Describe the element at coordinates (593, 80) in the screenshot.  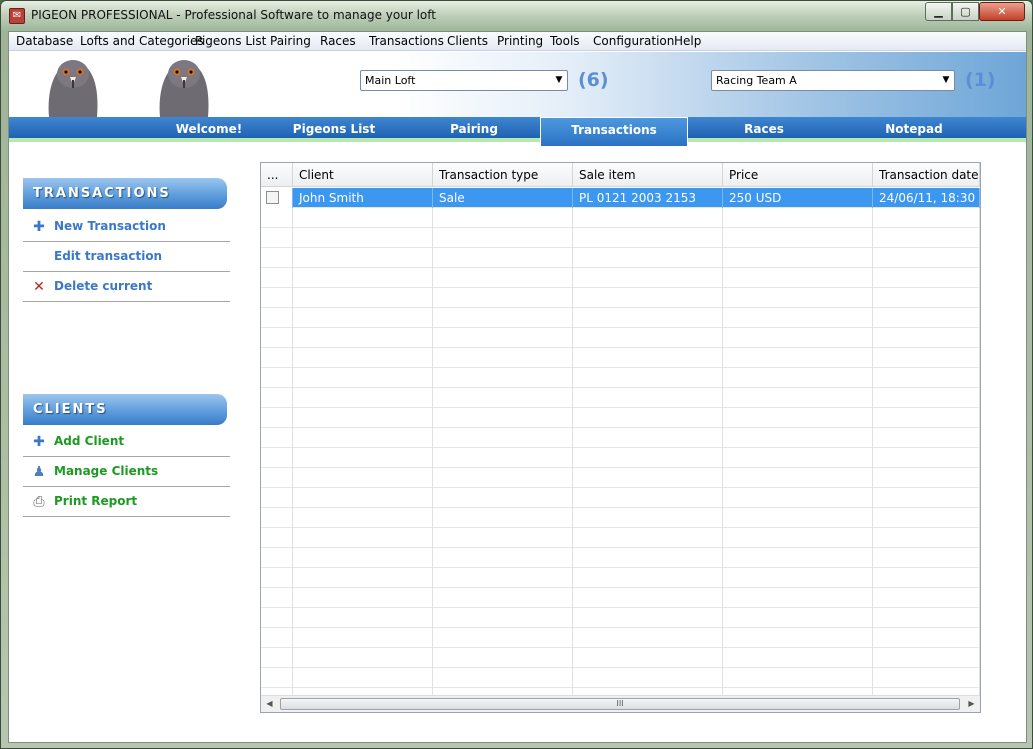
I see `loft-count: (6)` at that location.